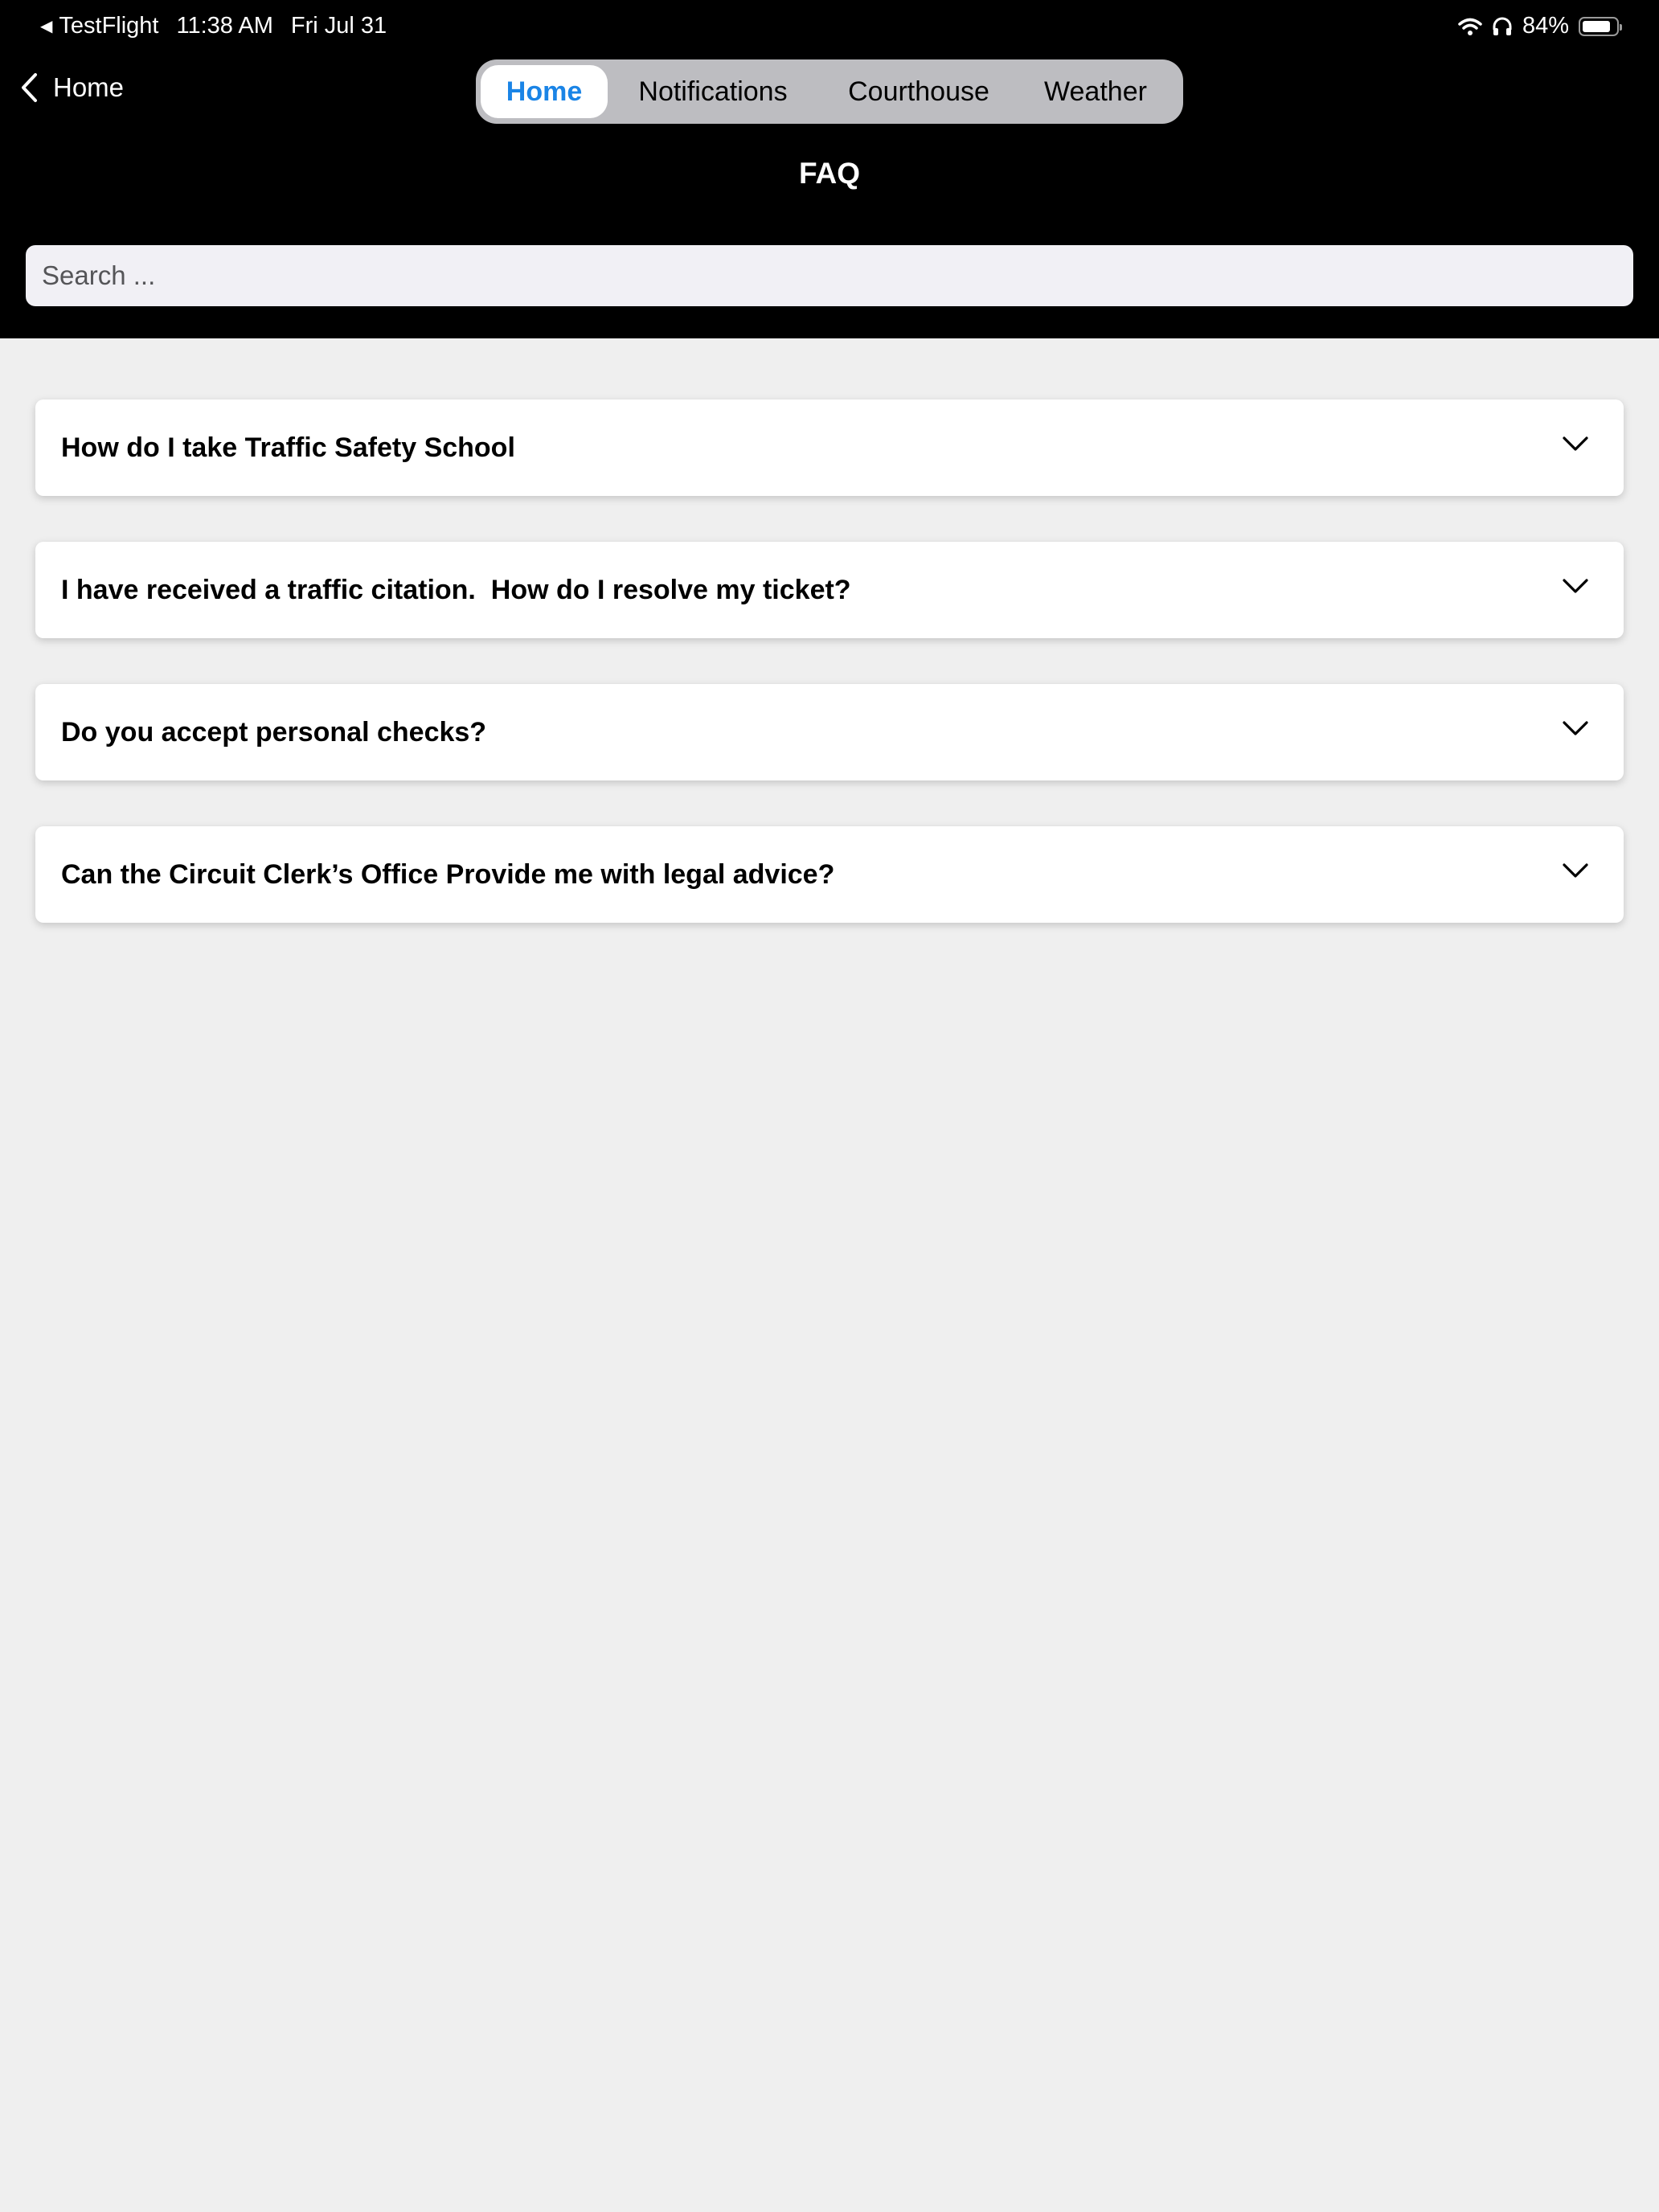 The width and height of the screenshot is (1659, 2212). What do you see at coordinates (829, 173) in the screenshot?
I see `page-title: FAQ` at bounding box center [829, 173].